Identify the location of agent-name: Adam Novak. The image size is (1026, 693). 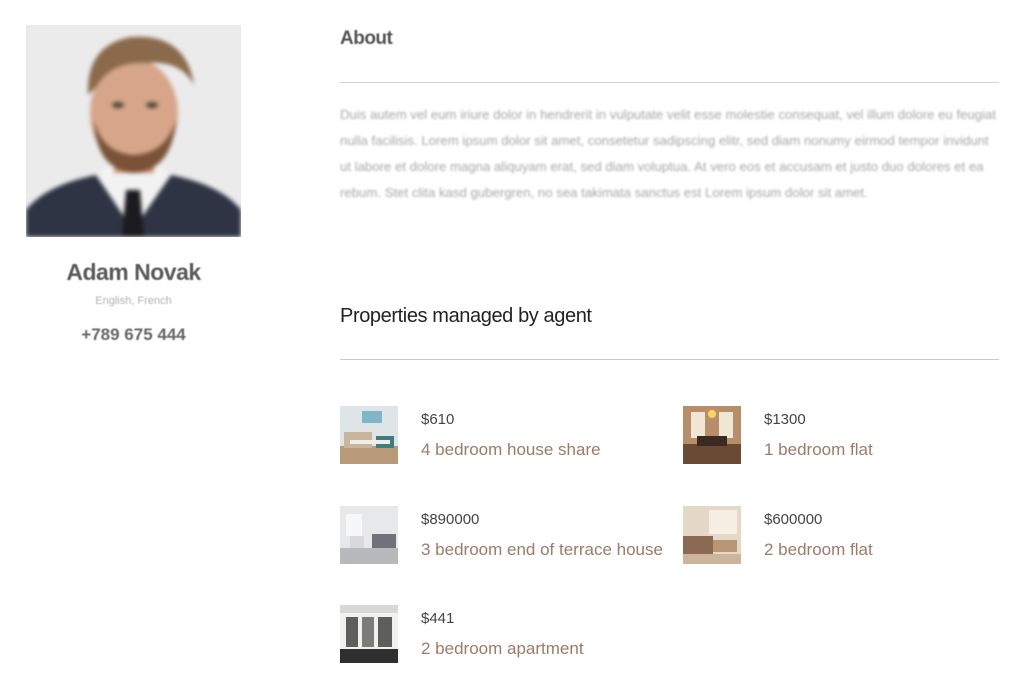
(133, 272).